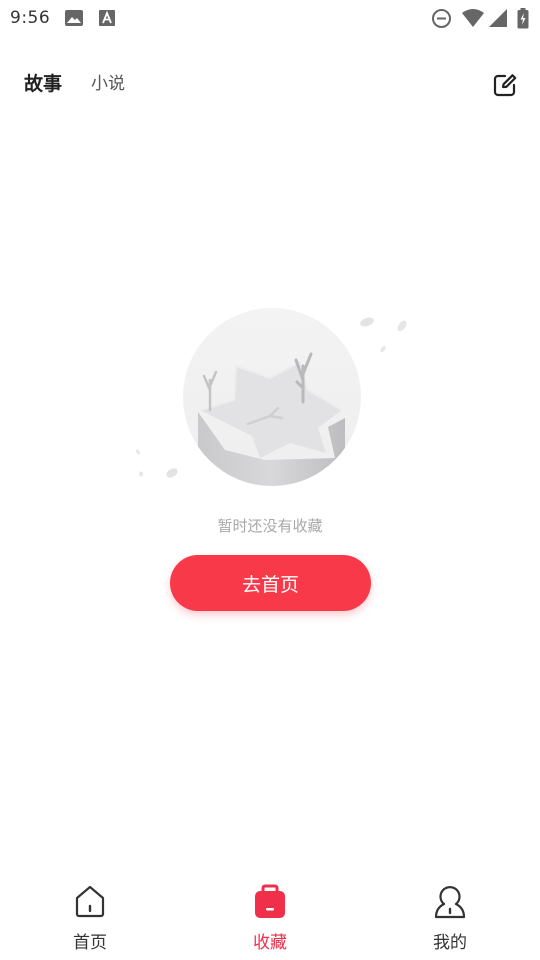  What do you see at coordinates (473, 20) in the screenshot?
I see `wifi-icon` at bounding box center [473, 20].